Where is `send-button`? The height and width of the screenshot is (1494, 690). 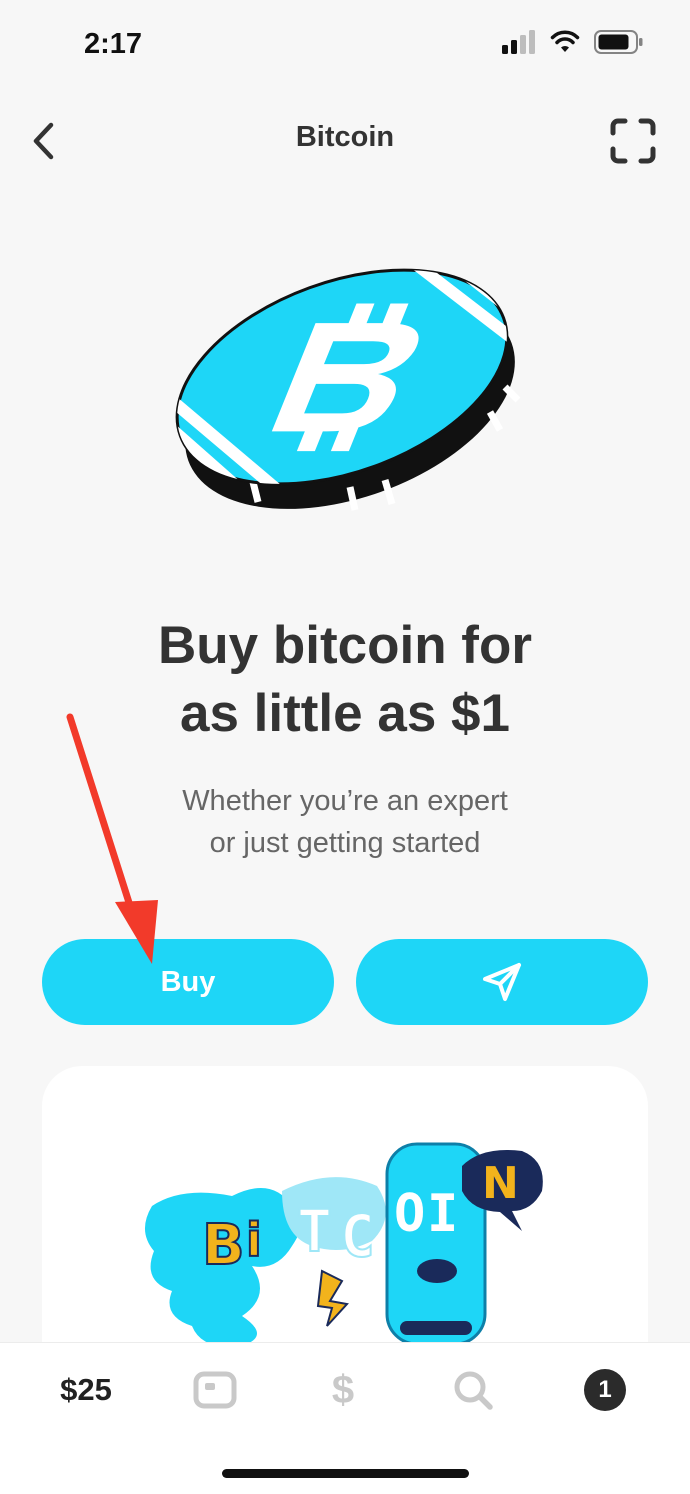
send-button is located at coordinates (502, 982).